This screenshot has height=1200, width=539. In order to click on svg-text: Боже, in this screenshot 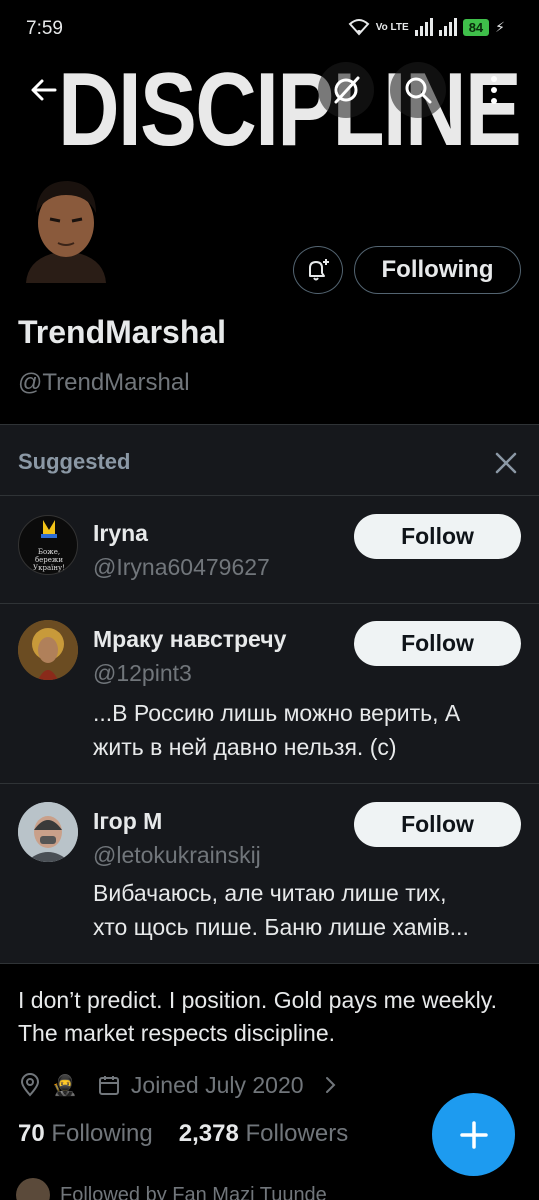, I will do `click(49, 552)`.